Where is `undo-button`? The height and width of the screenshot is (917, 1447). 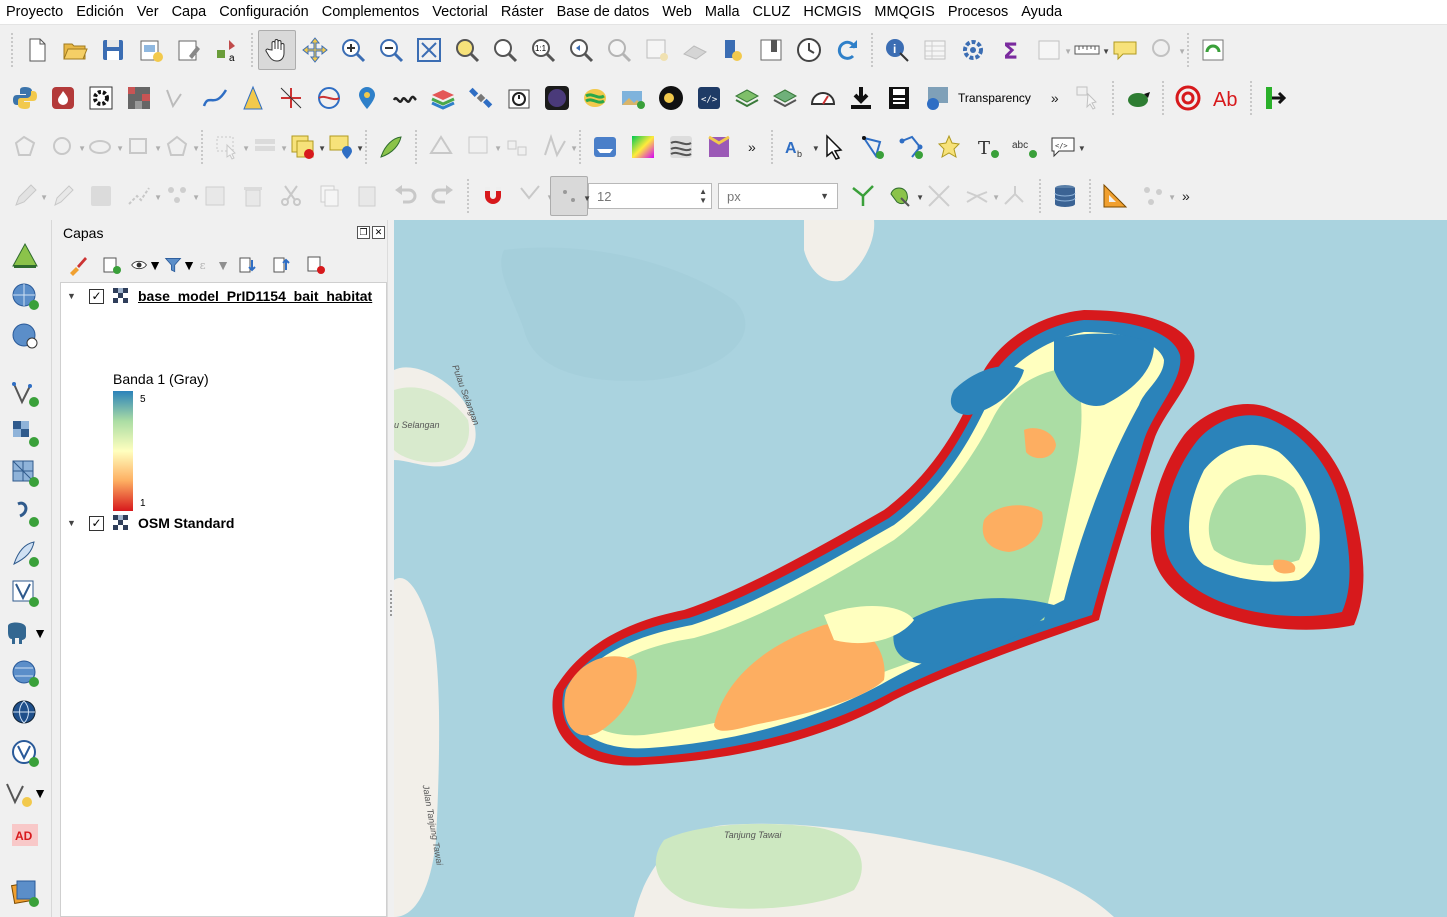 undo-button is located at coordinates (405, 196).